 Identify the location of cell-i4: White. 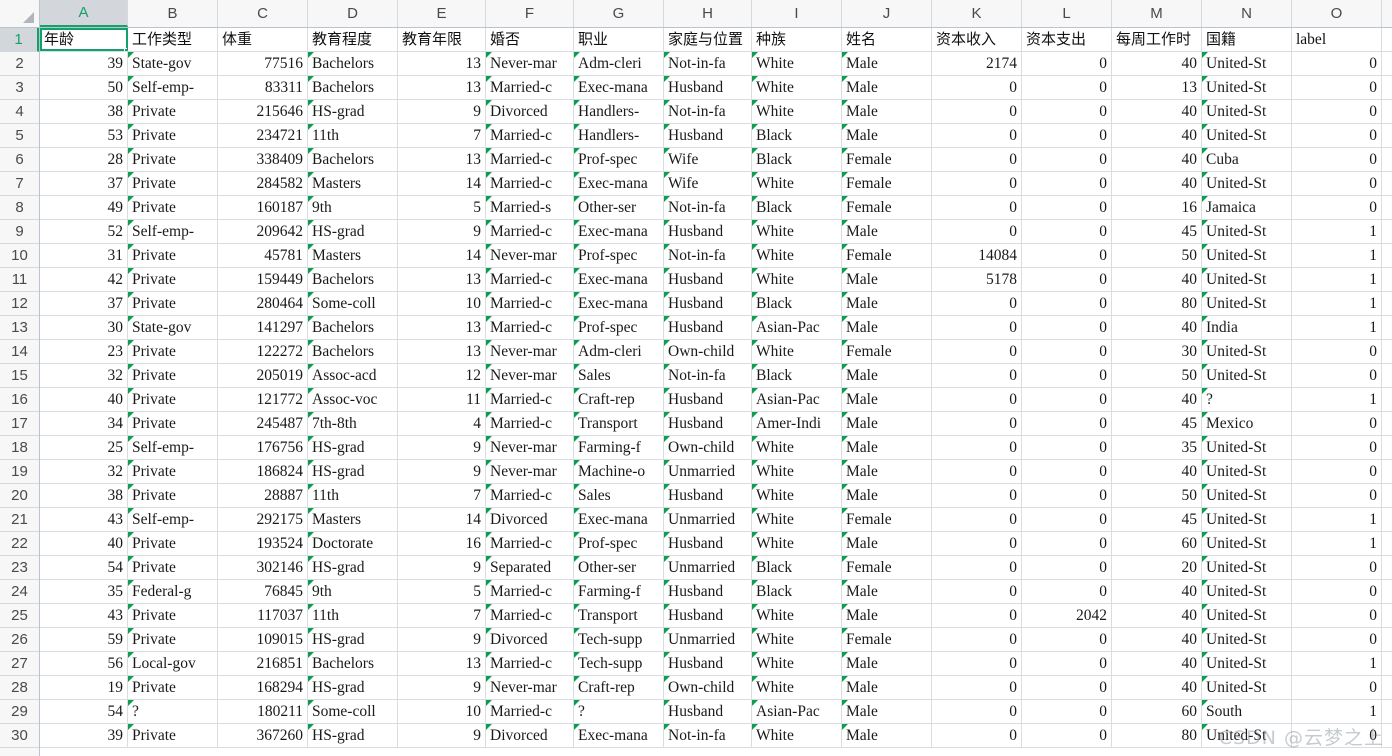
(797, 111).